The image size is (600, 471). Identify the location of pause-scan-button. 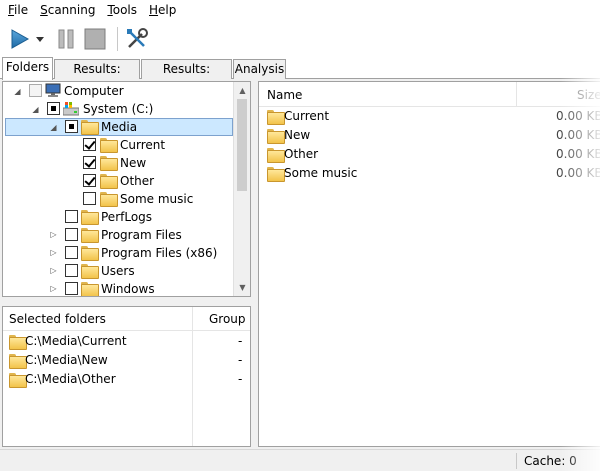
(66, 39).